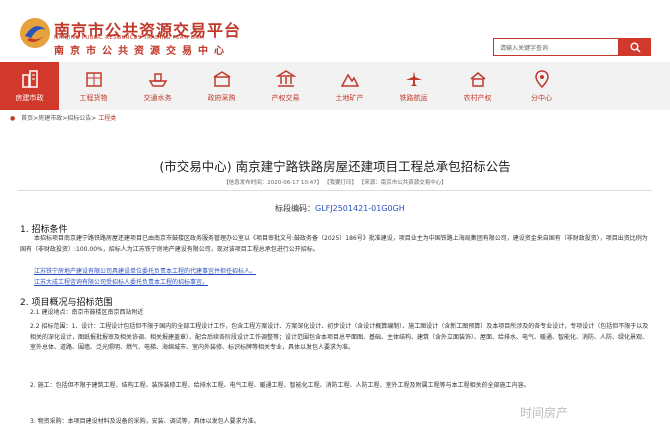 Image resolution: width=670 pixels, height=445 pixels. What do you see at coordinates (360, 208) in the screenshot?
I see `code-value: GLFJ2501421-01G0GH` at bounding box center [360, 208].